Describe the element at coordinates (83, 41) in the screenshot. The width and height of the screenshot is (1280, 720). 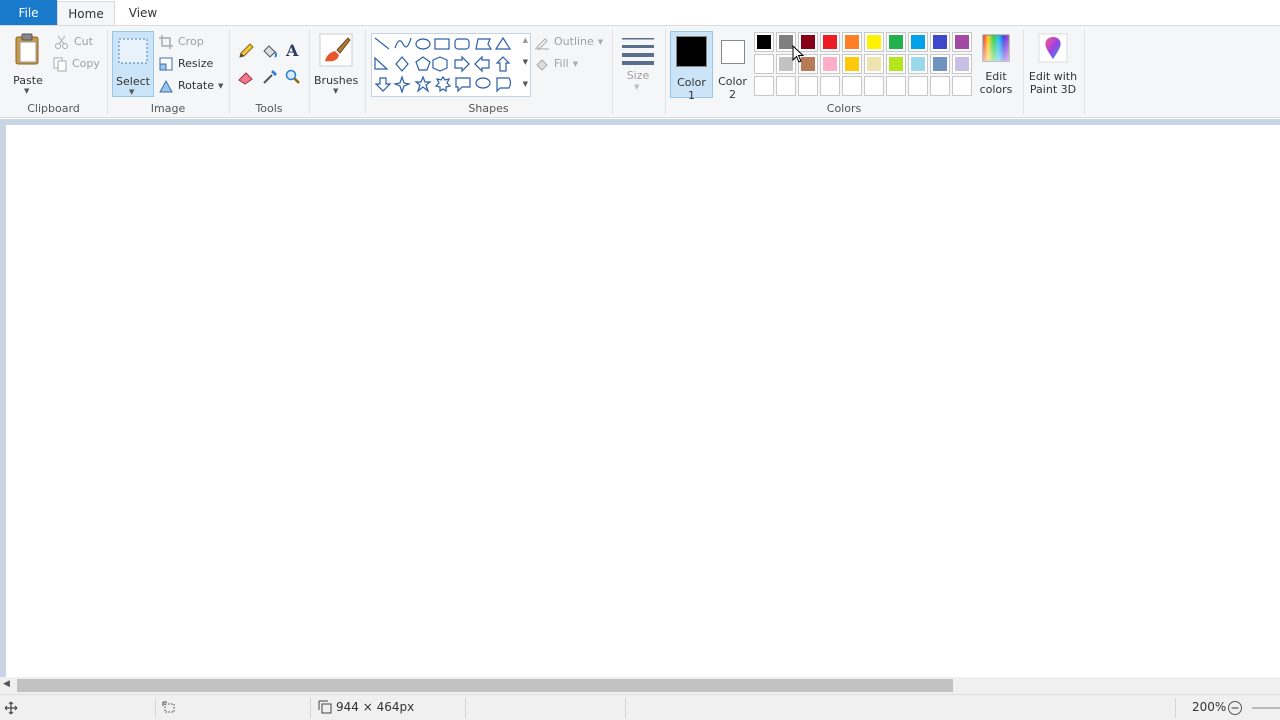
I see `cut-label: Cut` at that location.